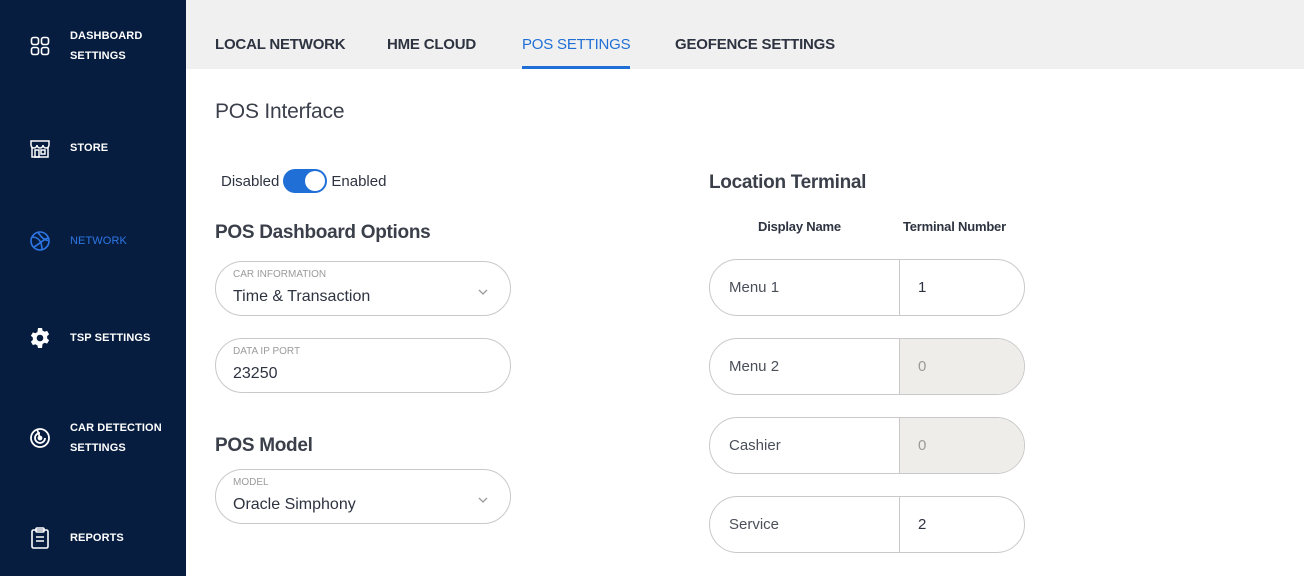  What do you see at coordinates (359, 181) in the screenshot?
I see `toggle-enabled-label: Enabled` at bounding box center [359, 181].